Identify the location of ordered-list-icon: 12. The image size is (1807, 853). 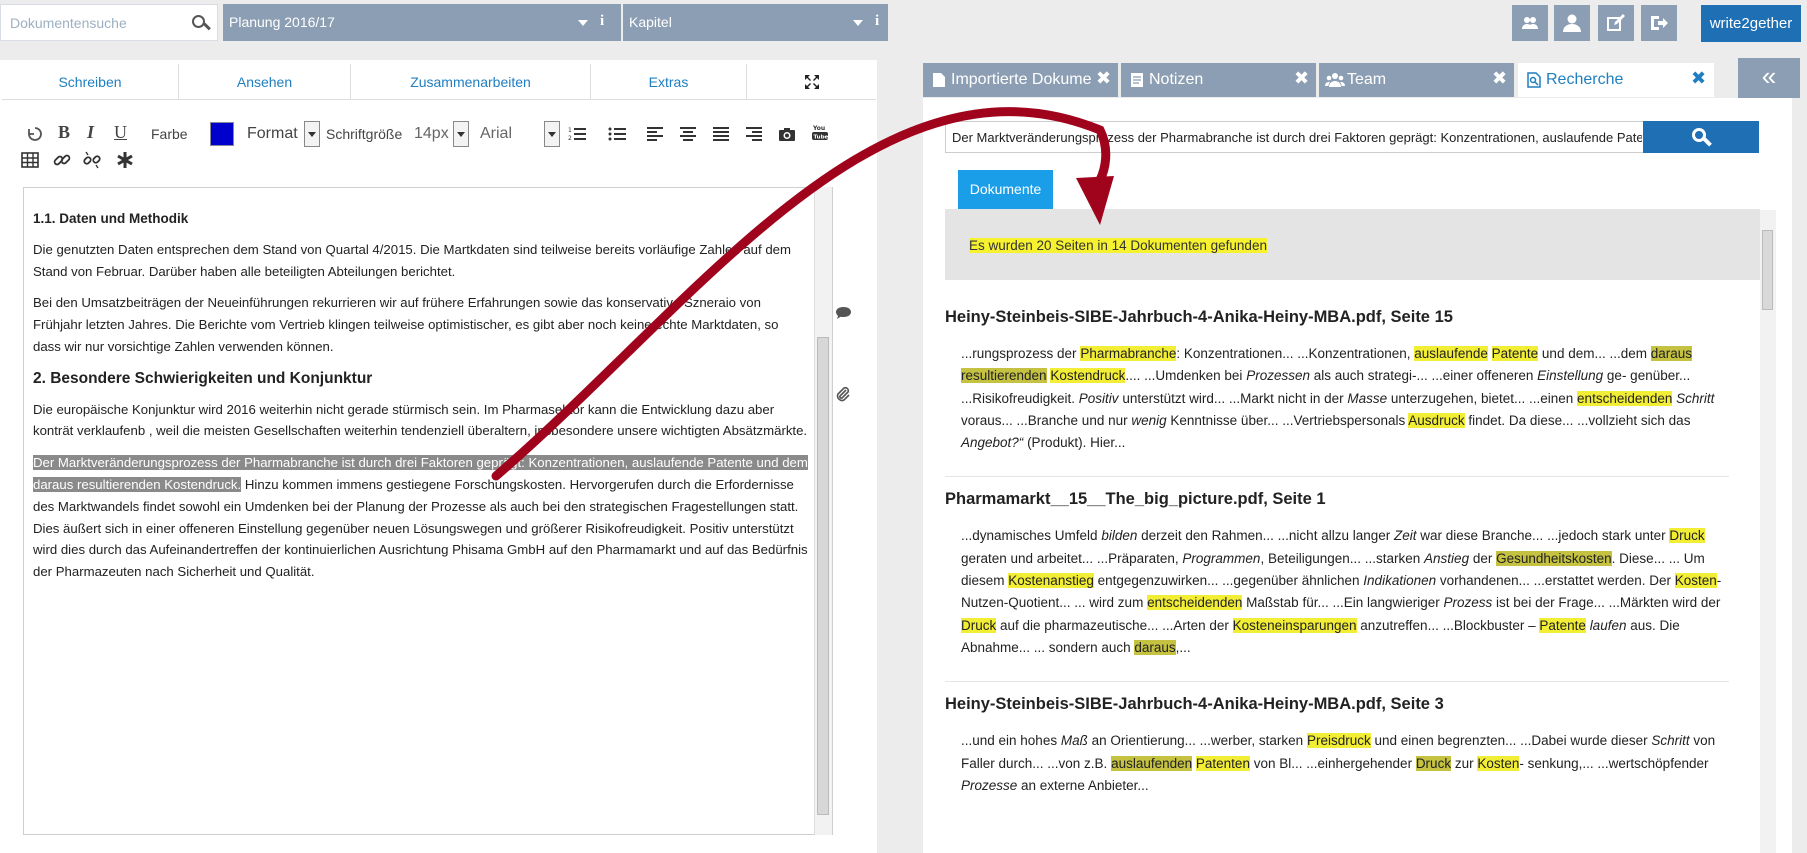
(577, 134).